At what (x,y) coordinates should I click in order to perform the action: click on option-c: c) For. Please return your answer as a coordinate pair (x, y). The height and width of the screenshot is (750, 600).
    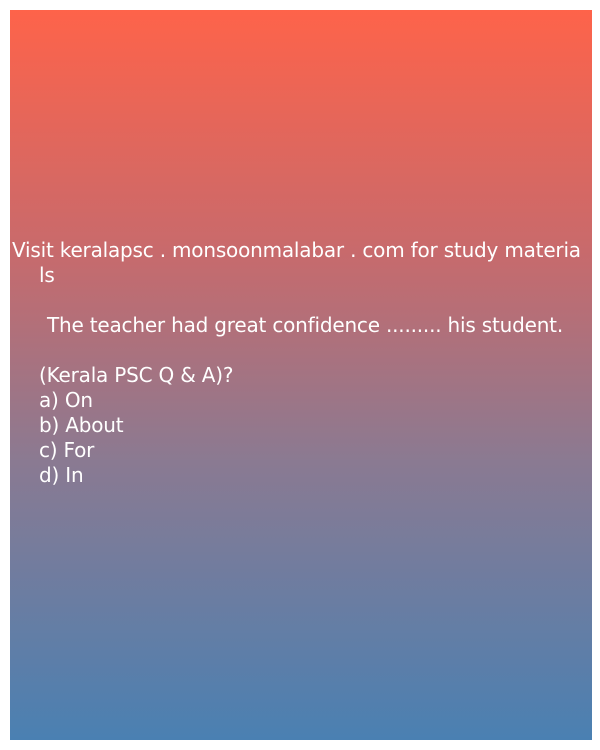
    Looking at the image, I should click on (67, 450).